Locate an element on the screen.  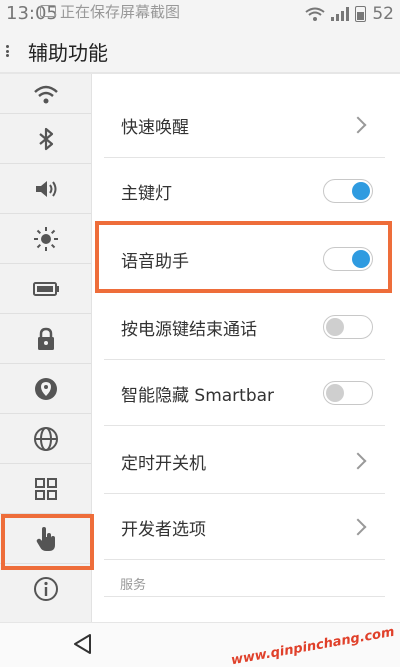
status-indicators: 52 is located at coordinates (349, 14).